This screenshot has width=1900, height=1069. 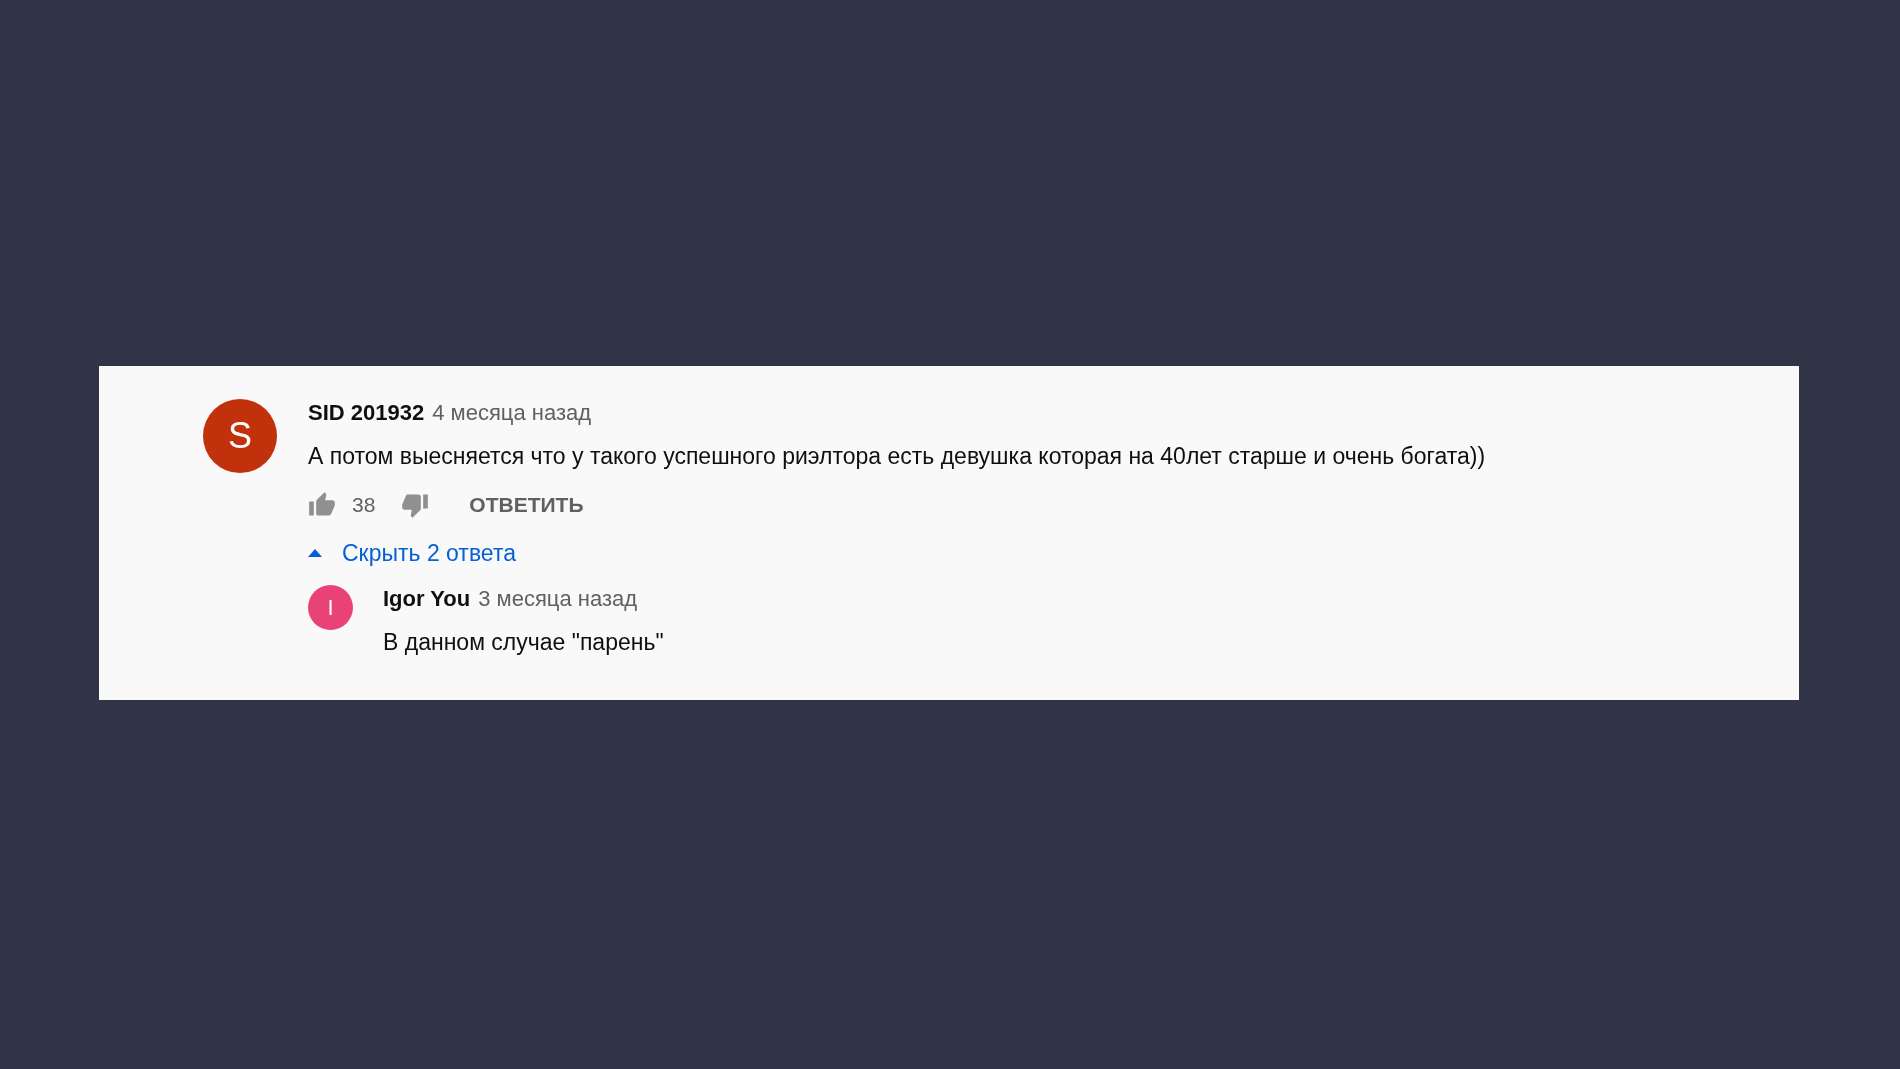 What do you see at coordinates (512, 413) in the screenshot?
I see `comment-time: 4 месяца назад` at bounding box center [512, 413].